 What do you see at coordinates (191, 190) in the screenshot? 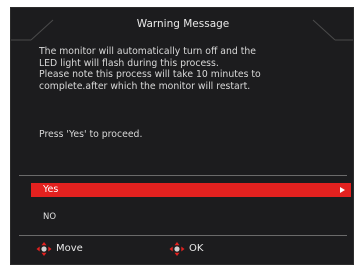
I see `yes-option: Yes` at bounding box center [191, 190].